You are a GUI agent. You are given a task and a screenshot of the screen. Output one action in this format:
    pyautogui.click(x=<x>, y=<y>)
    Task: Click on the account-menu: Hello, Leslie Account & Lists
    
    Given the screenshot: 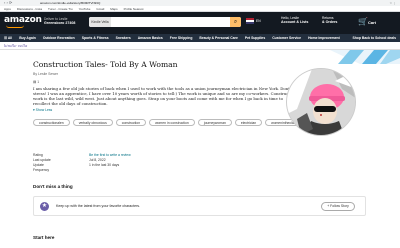 What is the action you would take?
    pyautogui.click(x=294, y=20)
    